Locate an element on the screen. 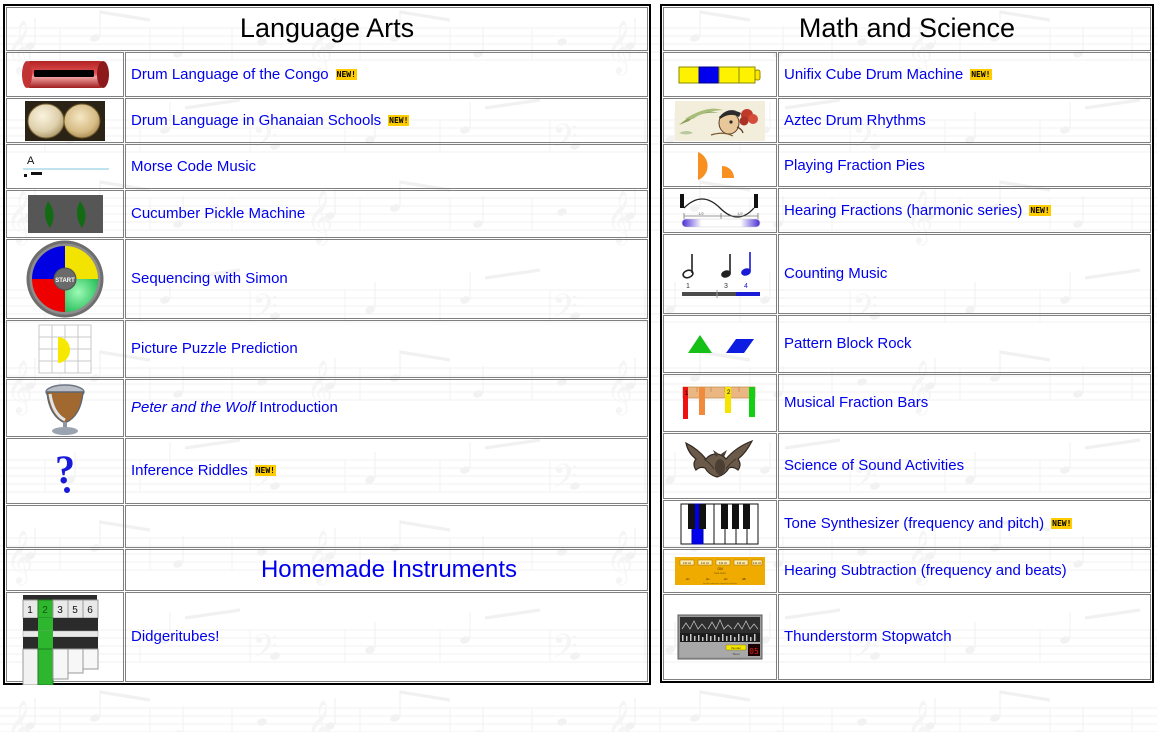 This screenshot has width=1157, height=732. svg-text: 442 Hz is located at coordinates (723, 563).